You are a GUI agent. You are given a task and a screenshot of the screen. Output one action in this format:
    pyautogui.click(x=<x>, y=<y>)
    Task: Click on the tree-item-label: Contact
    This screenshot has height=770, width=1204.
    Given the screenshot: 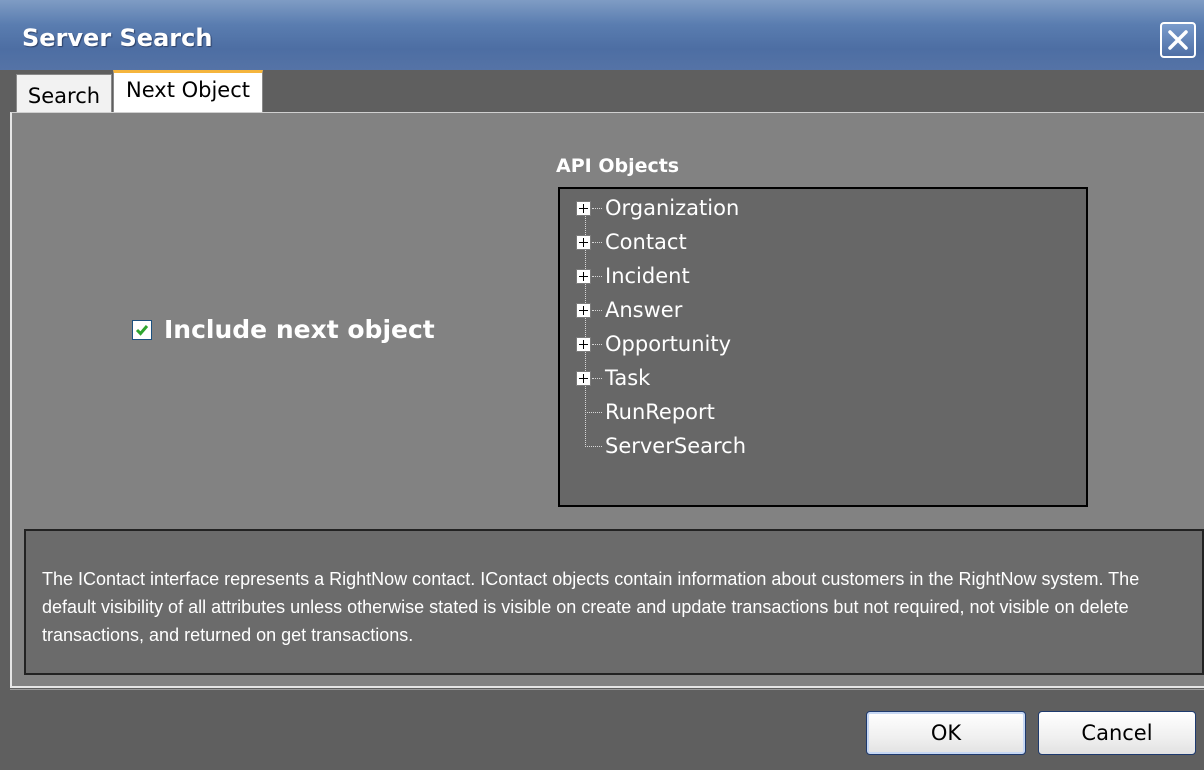 What is the action you would take?
    pyautogui.click(x=646, y=242)
    